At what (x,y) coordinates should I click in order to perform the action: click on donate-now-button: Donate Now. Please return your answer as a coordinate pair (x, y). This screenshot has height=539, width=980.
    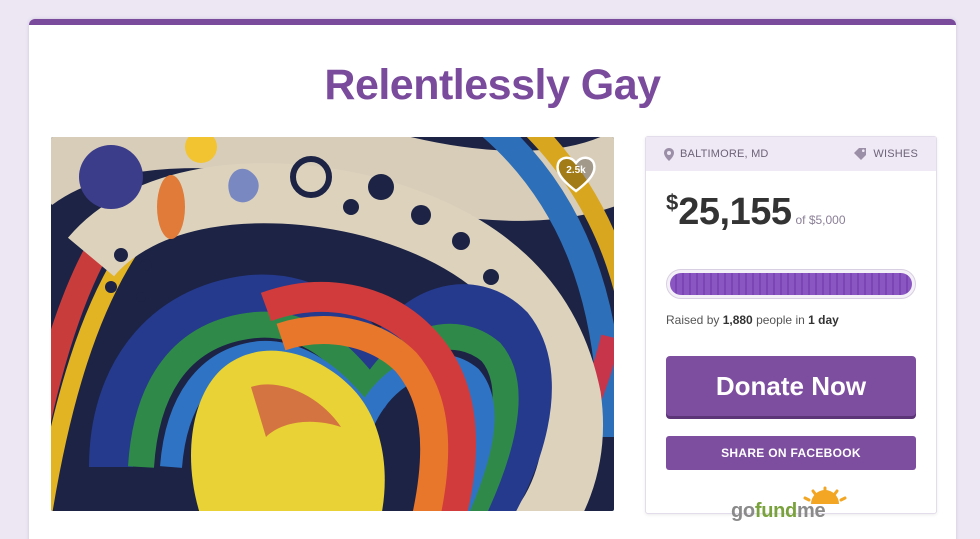
    Looking at the image, I should click on (791, 386).